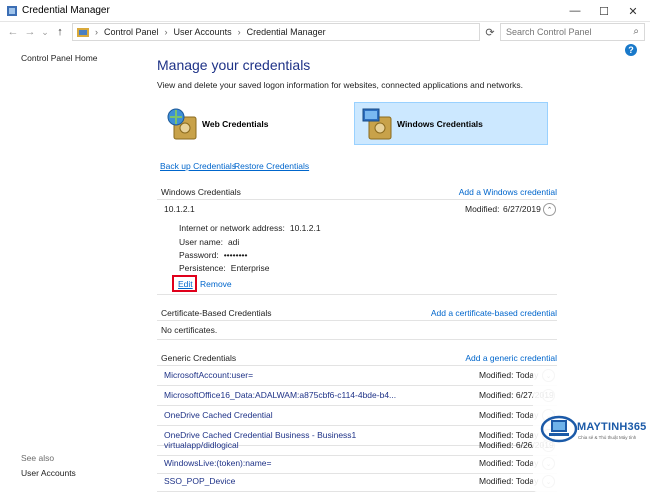 The image size is (650, 492). Describe the element at coordinates (209, 375) in the screenshot. I see `credential-name: MicrosoftAccount:user=` at that location.